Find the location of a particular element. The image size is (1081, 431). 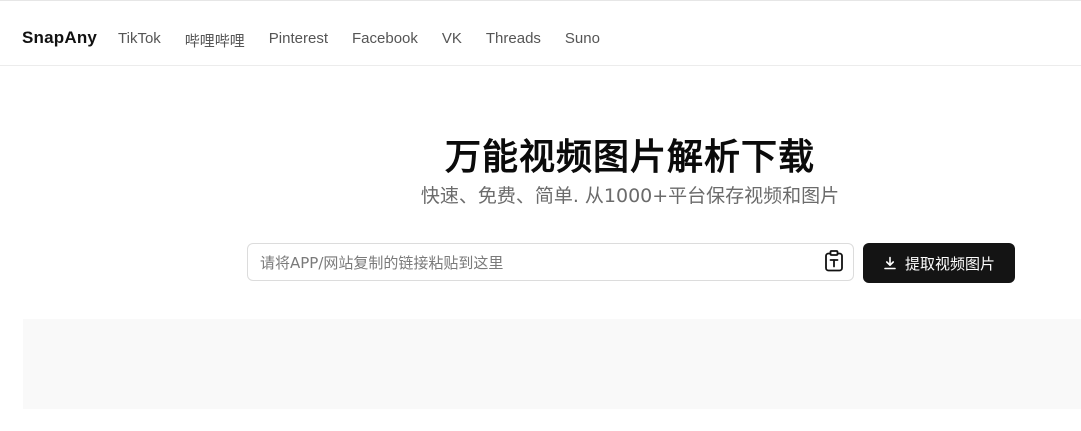

nav-link-facebook: Facebook is located at coordinates (385, 40).